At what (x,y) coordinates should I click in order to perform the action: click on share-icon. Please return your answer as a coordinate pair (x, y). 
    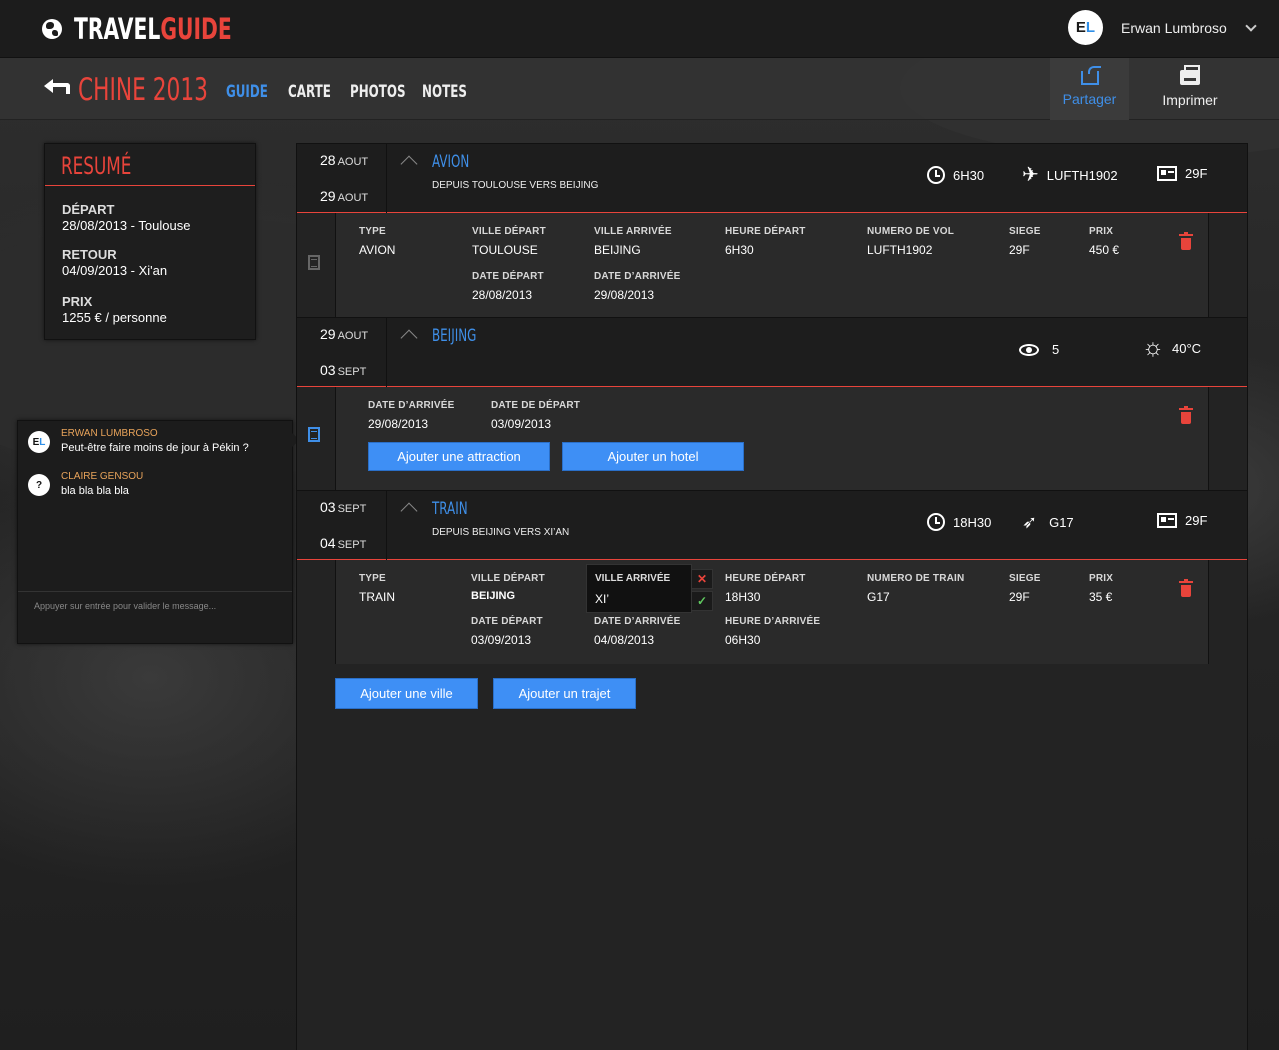
    Looking at the image, I should click on (1090, 75).